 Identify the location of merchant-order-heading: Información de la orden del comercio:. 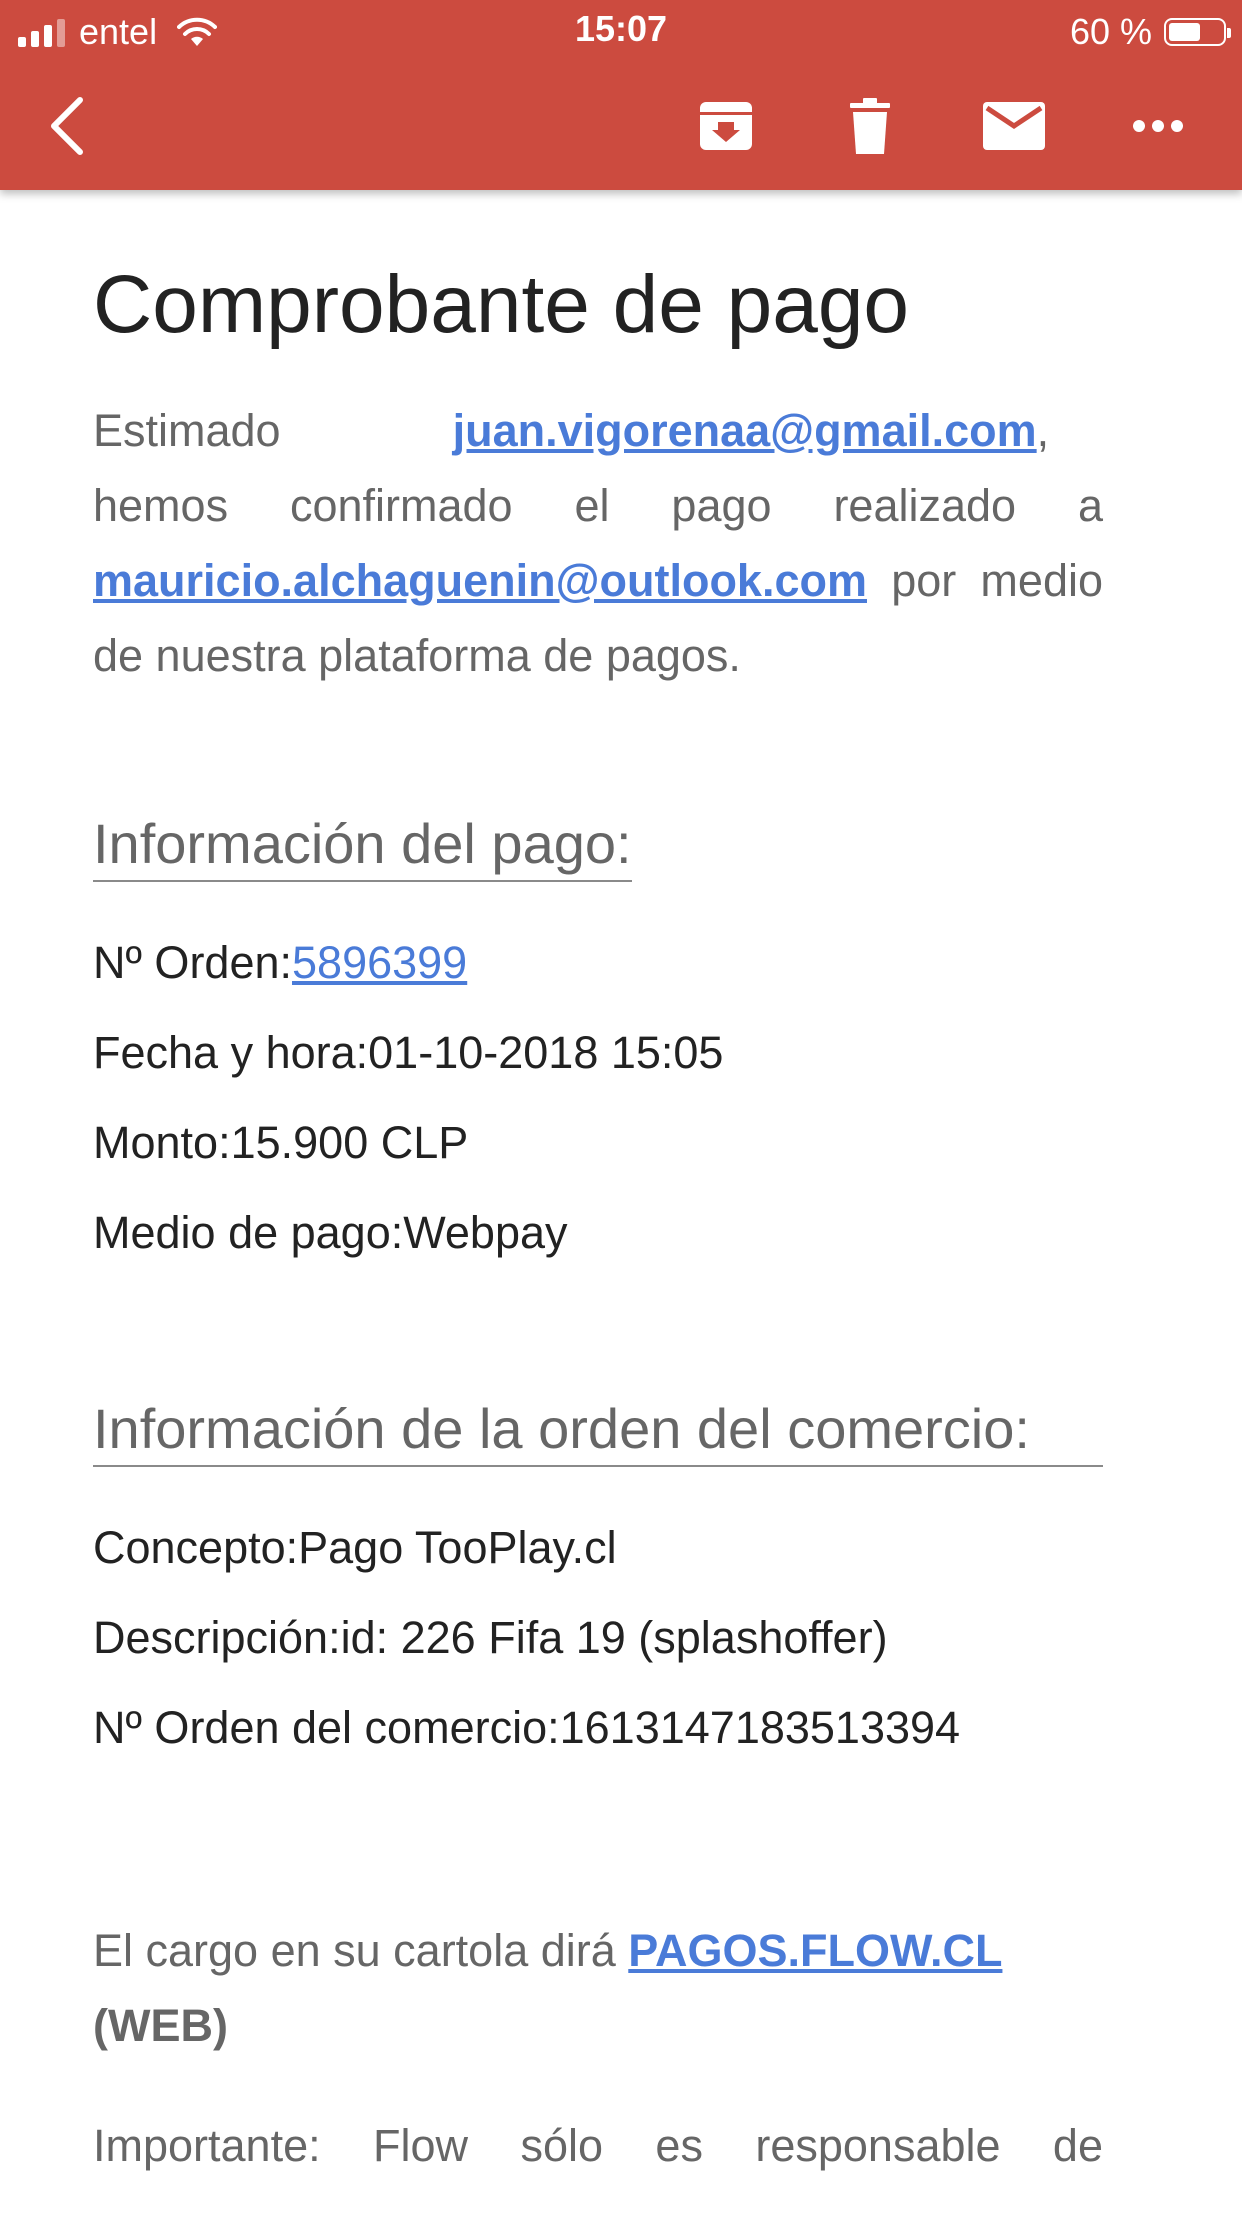
(598, 1430).